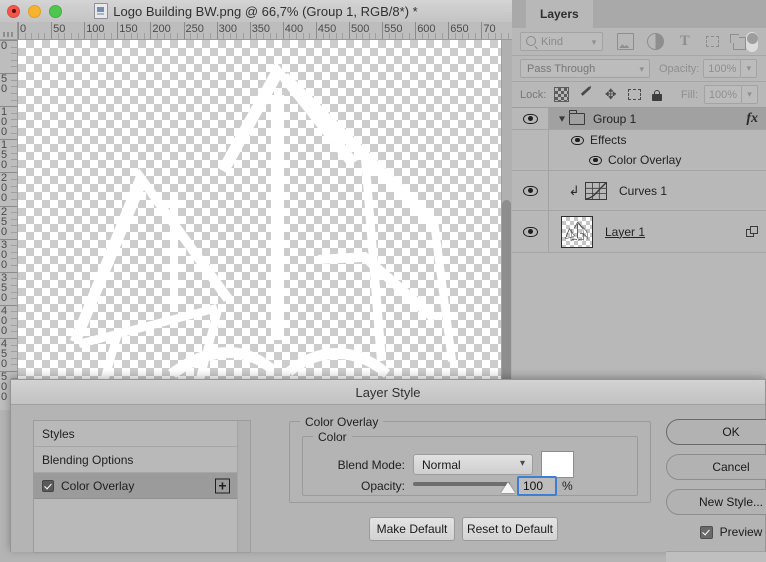 This screenshot has height=562, width=766. I want to click on layer-row-group-1: ▾ Group 1 fx, so click(639, 119).